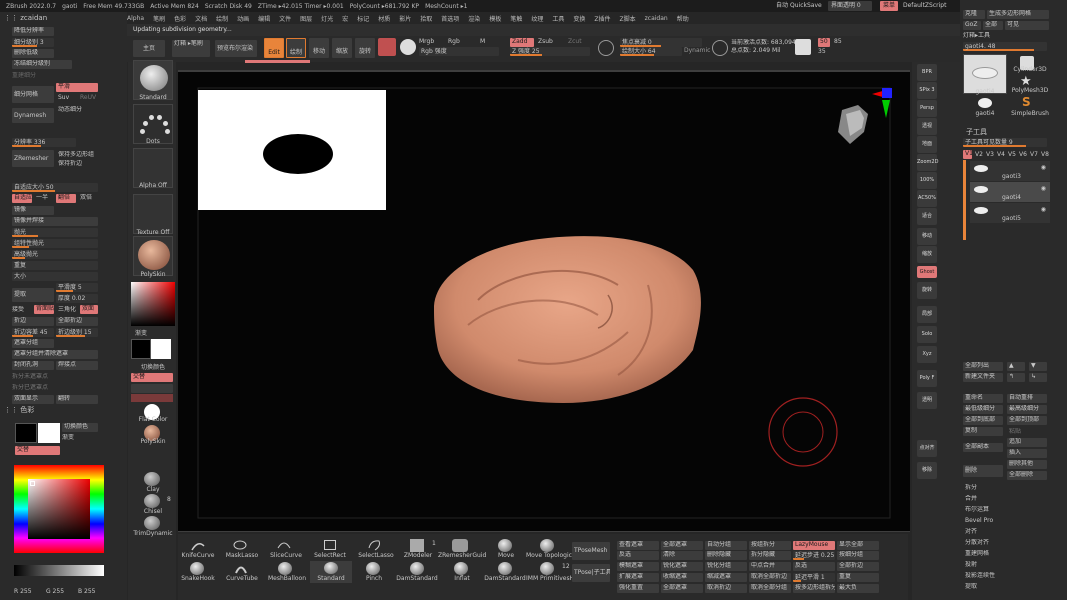 This screenshot has width=1067, height=600. I want to click on double-toggle: 双倍, so click(86, 198).